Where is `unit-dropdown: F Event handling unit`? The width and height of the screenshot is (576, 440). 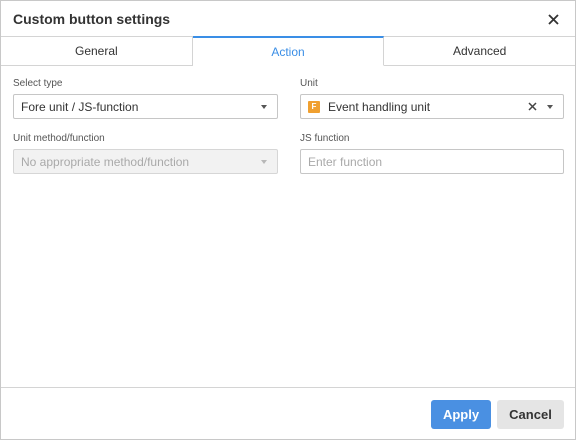 unit-dropdown: F Event handling unit is located at coordinates (432, 106).